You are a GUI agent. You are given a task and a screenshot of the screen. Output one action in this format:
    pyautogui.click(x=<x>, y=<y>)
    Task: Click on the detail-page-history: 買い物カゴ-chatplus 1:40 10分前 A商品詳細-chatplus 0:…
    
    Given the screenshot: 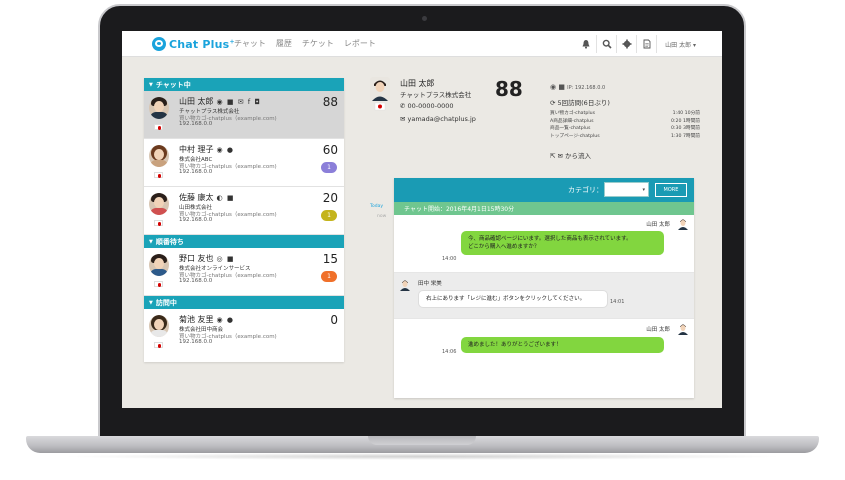 What is the action you would take?
    pyautogui.click(x=625, y=125)
    